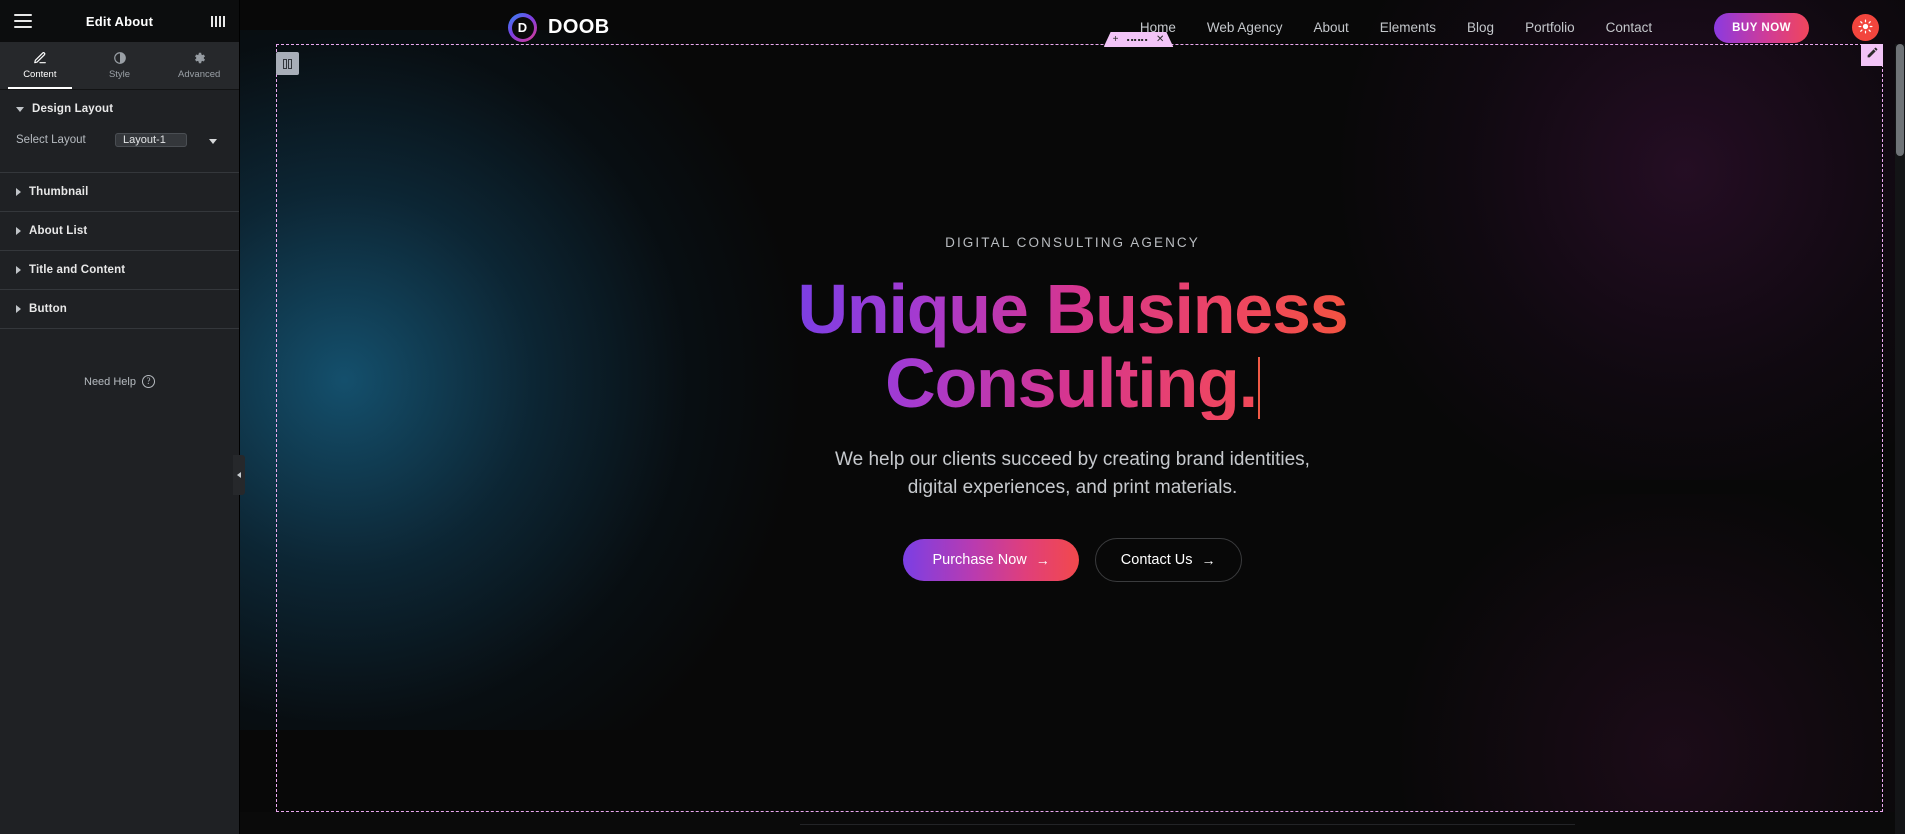  I want to click on divider, so click(1187, 824).